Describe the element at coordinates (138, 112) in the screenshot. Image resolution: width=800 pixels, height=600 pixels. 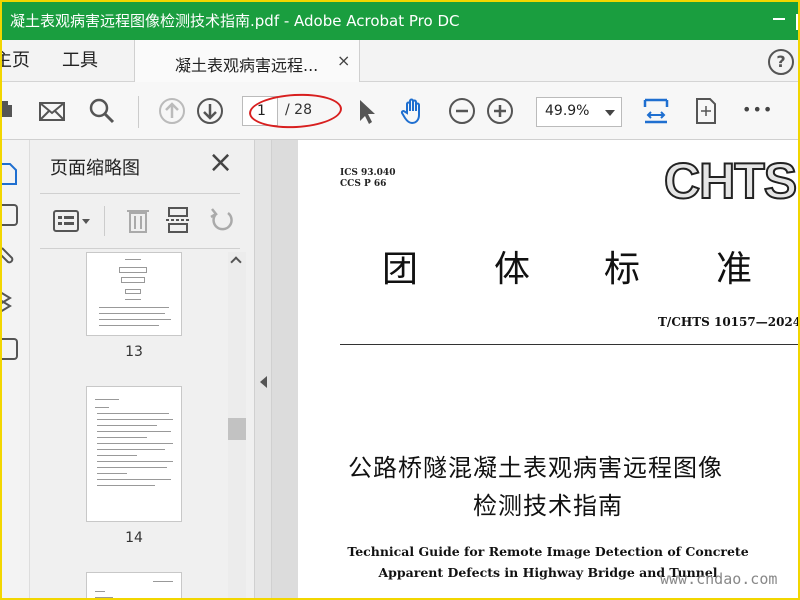
I see `toolbar-separator` at that location.